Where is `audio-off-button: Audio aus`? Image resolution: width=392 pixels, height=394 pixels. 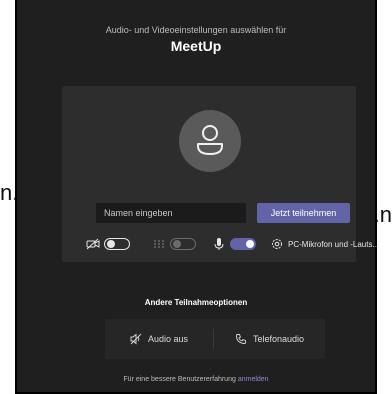 audio-off-button: Audio aus is located at coordinates (159, 339).